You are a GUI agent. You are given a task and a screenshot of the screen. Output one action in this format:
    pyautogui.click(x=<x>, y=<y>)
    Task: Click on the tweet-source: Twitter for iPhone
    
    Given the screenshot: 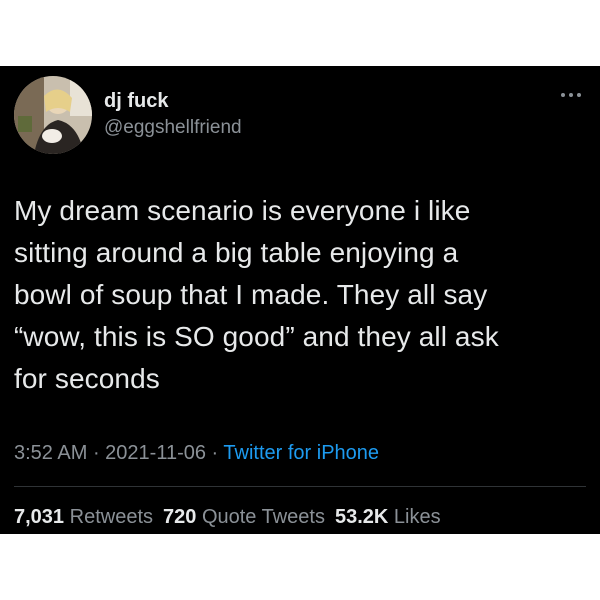 What is the action you would take?
    pyautogui.click(x=301, y=453)
    